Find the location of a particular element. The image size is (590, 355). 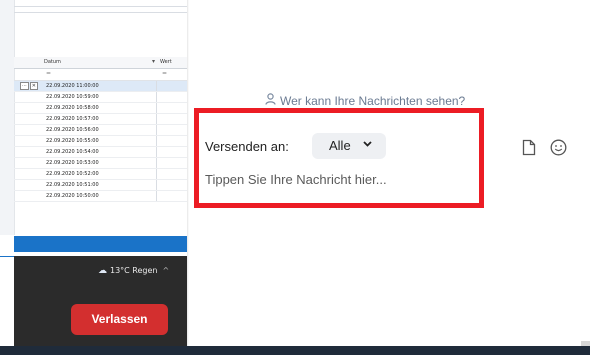

cell-datum: 22.09.2020 10:53:00 is located at coordinates (72, 163).